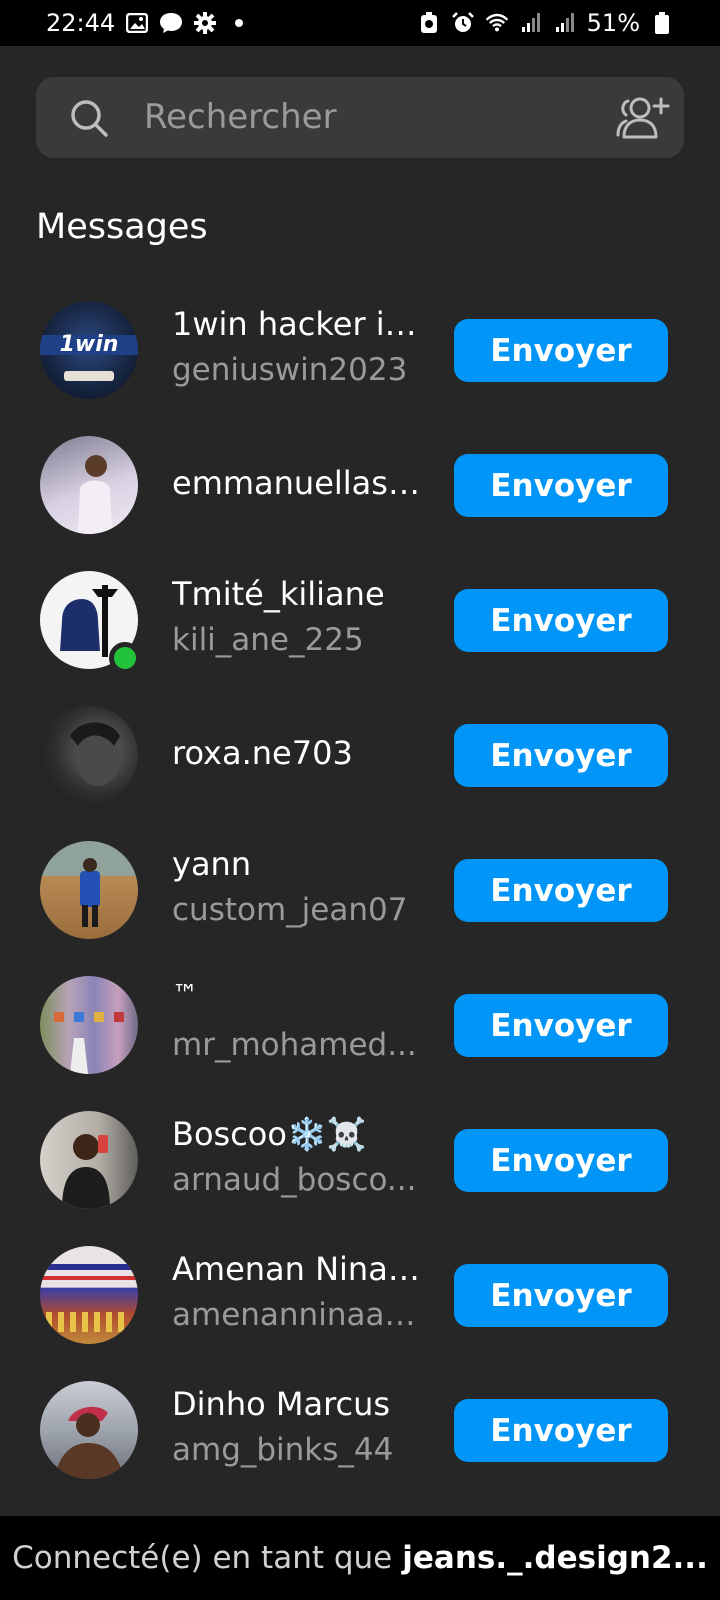  What do you see at coordinates (290, 370) in the screenshot?
I see `contact-handle: geniuswin2023` at bounding box center [290, 370].